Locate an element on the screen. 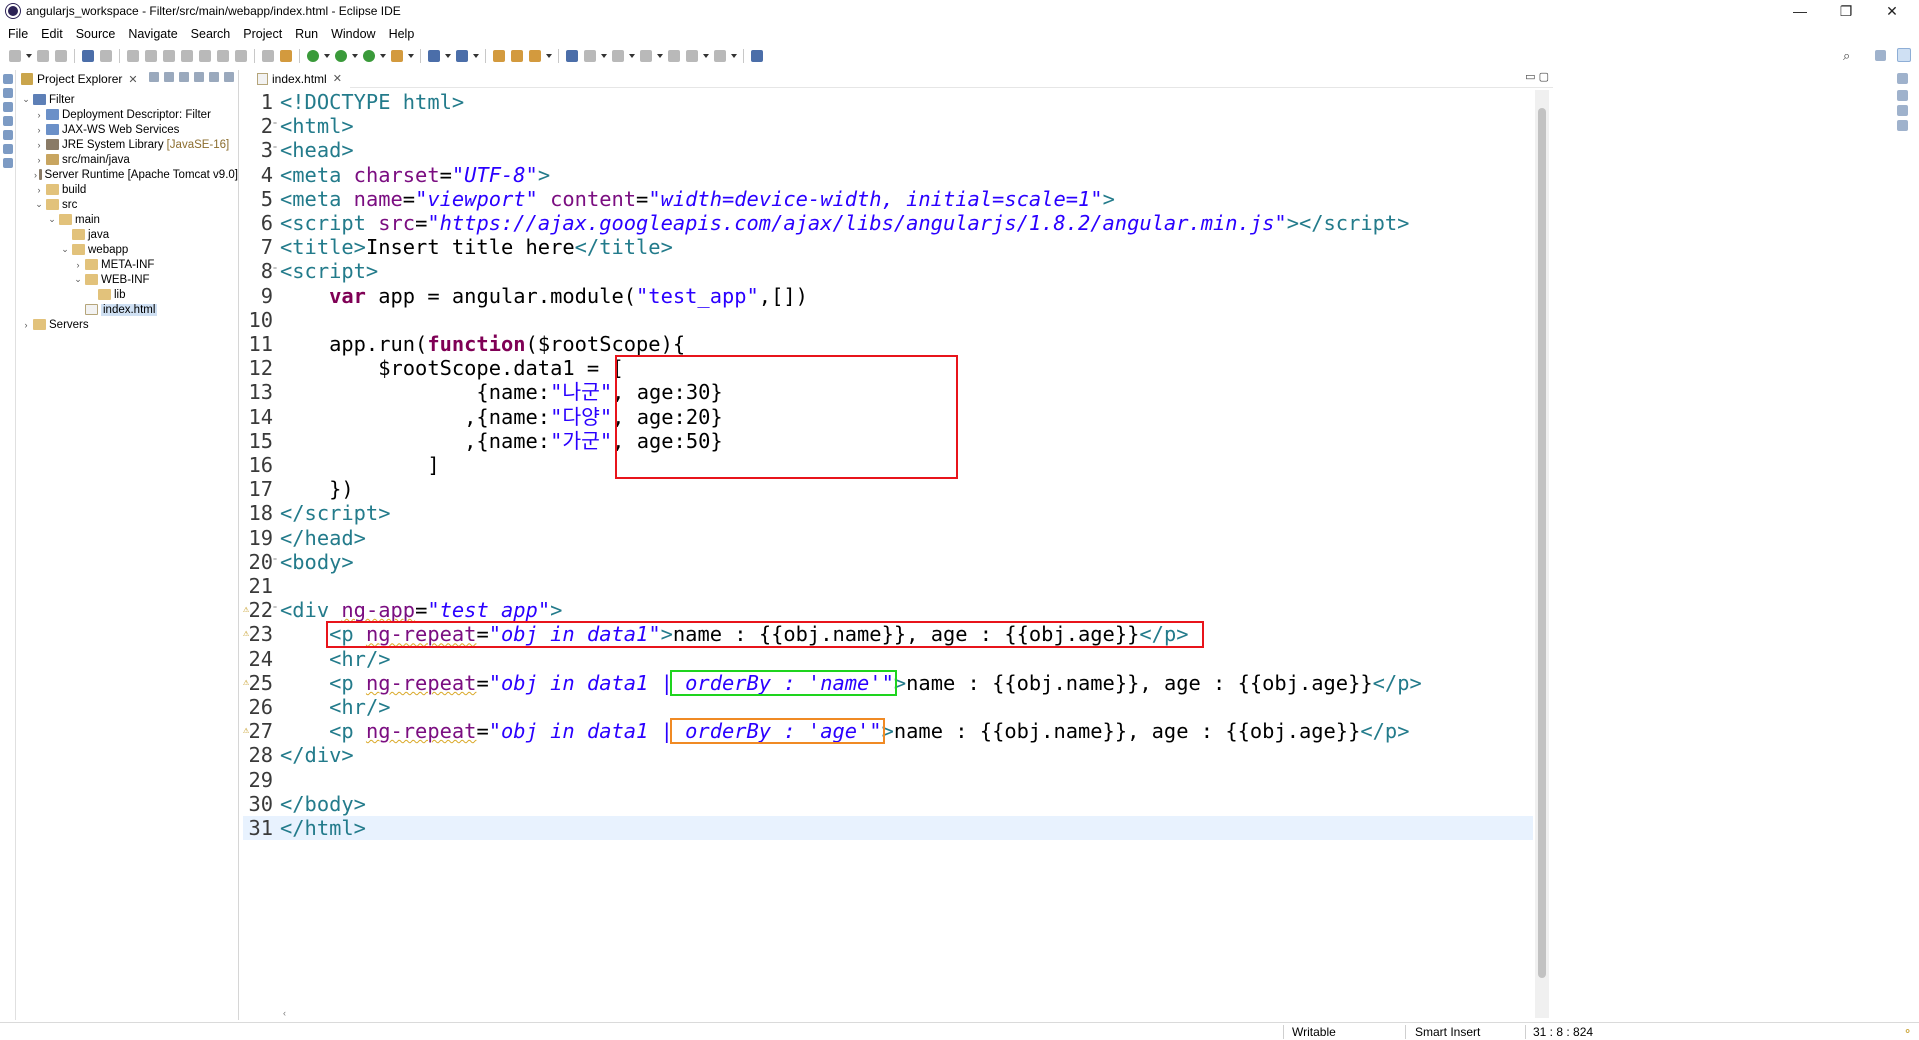 This screenshot has height=1040, width=1919. tree-item: ⌄ WEB-INF is located at coordinates (127, 279).